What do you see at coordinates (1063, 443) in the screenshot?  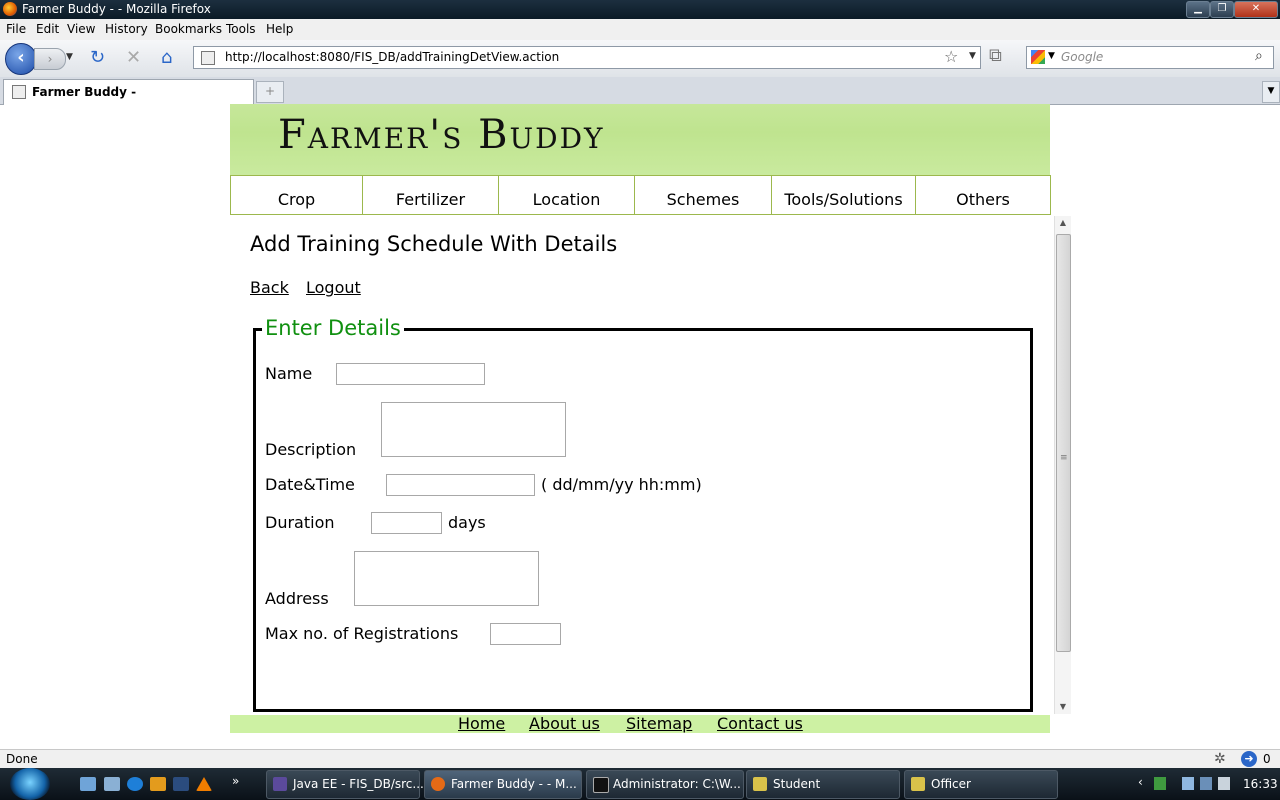 I see `scrollbar-thumb: ≡` at bounding box center [1063, 443].